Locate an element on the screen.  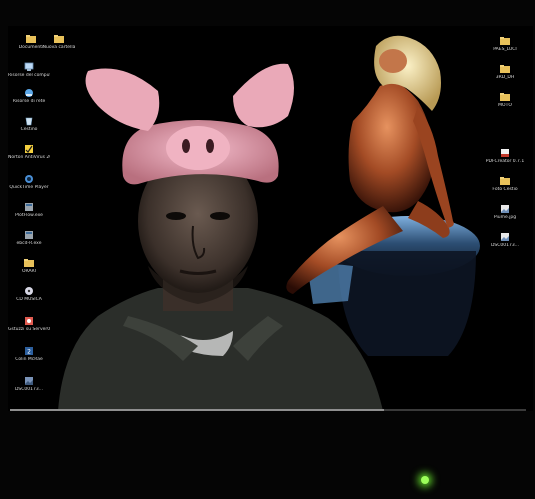
desktop-icon: Cestino is located at coordinates (29, 124).